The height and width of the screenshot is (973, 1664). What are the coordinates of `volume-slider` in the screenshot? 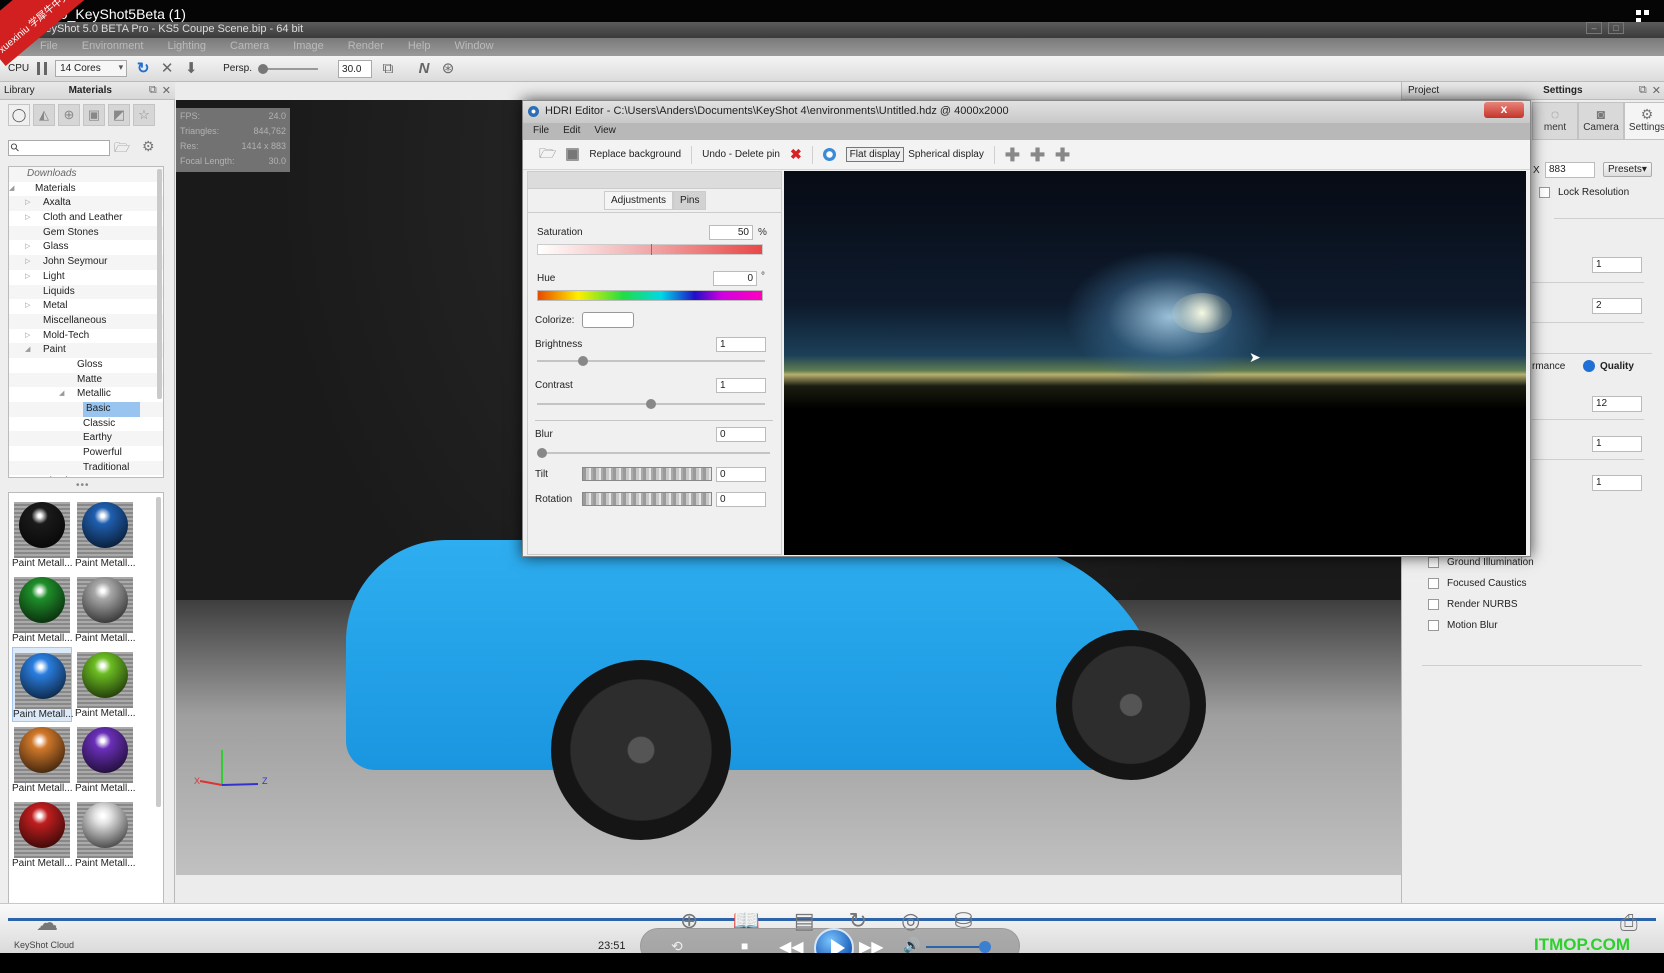 It's located at (956, 947).